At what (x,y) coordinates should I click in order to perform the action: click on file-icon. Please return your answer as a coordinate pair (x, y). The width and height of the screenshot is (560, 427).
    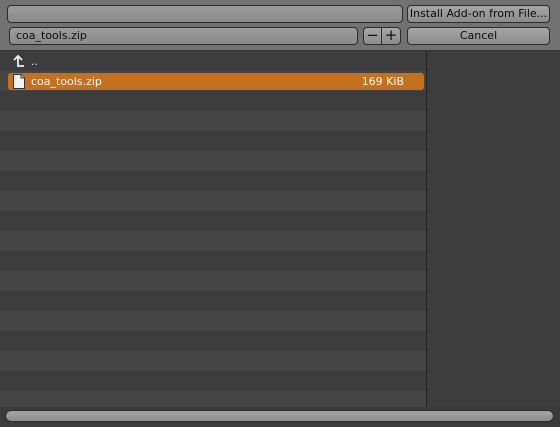
    Looking at the image, I should click on (19, 81).